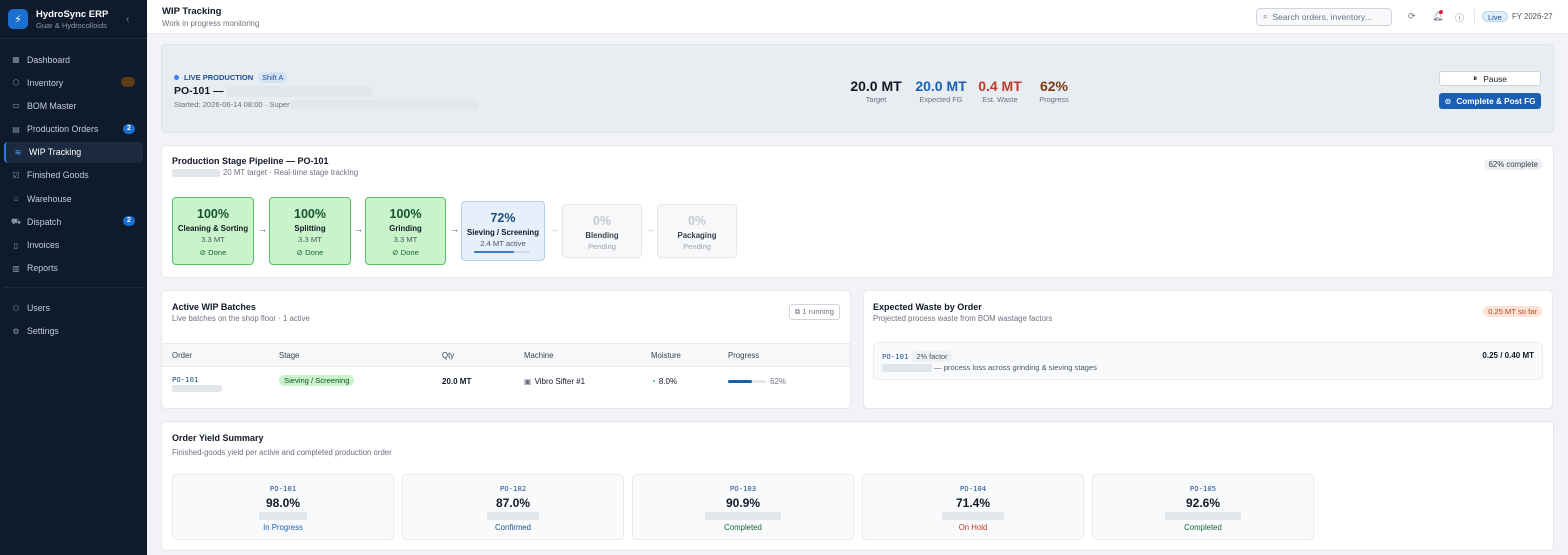 This screenshot has height=555, width=1568. I want to click on yield-card-po-105: PO-105 92.6% Completed, so click(1203, 507).